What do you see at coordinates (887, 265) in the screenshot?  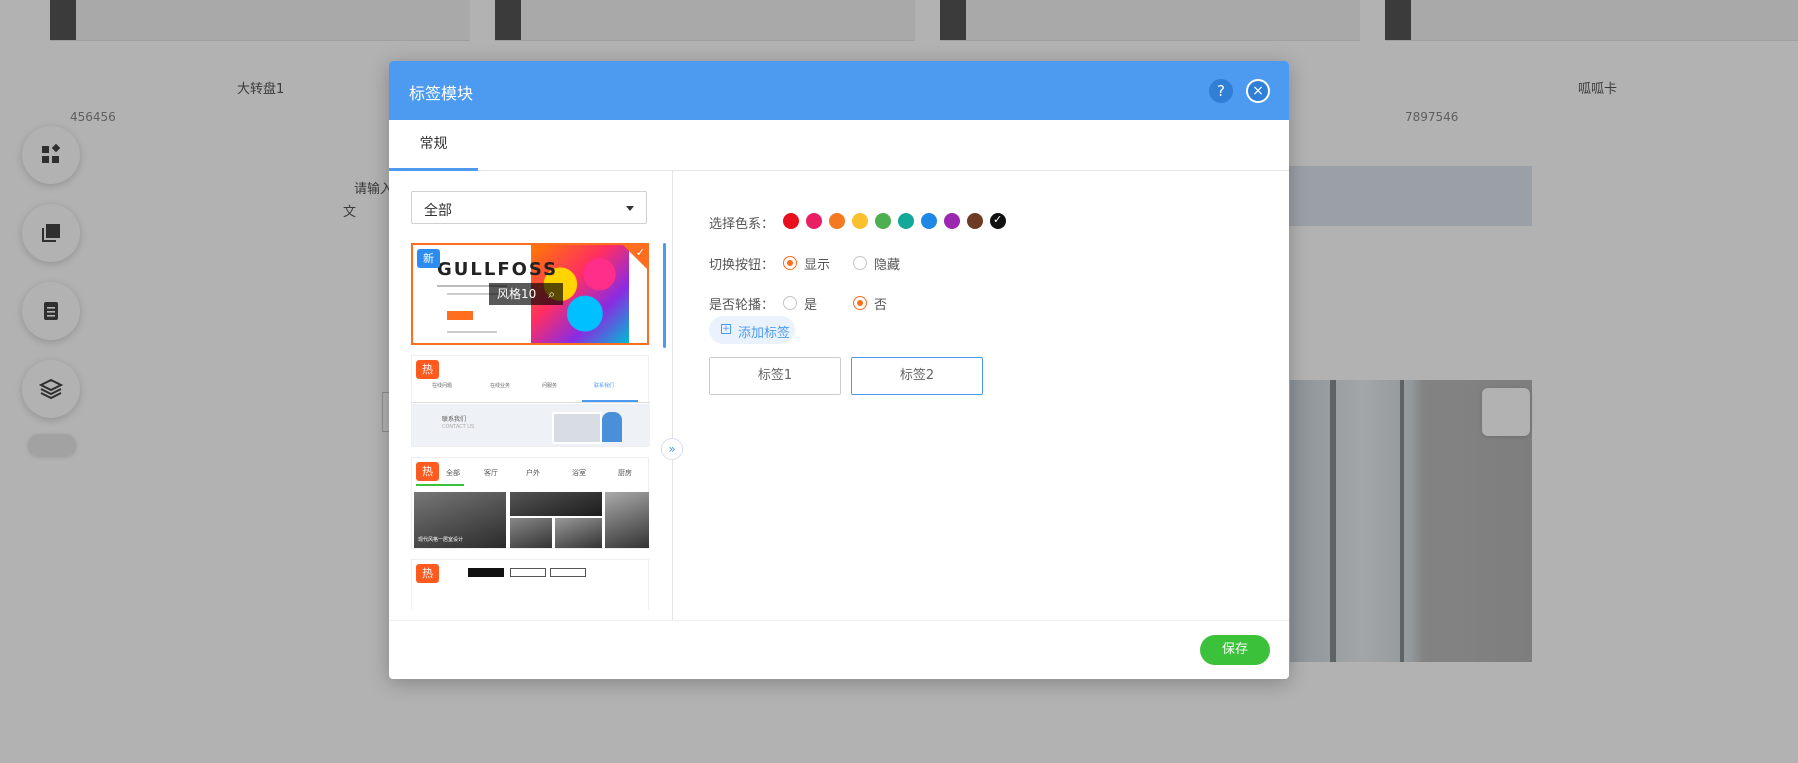 I see `radio-hide-label: 隐藏` at bounding box center [887, 265].